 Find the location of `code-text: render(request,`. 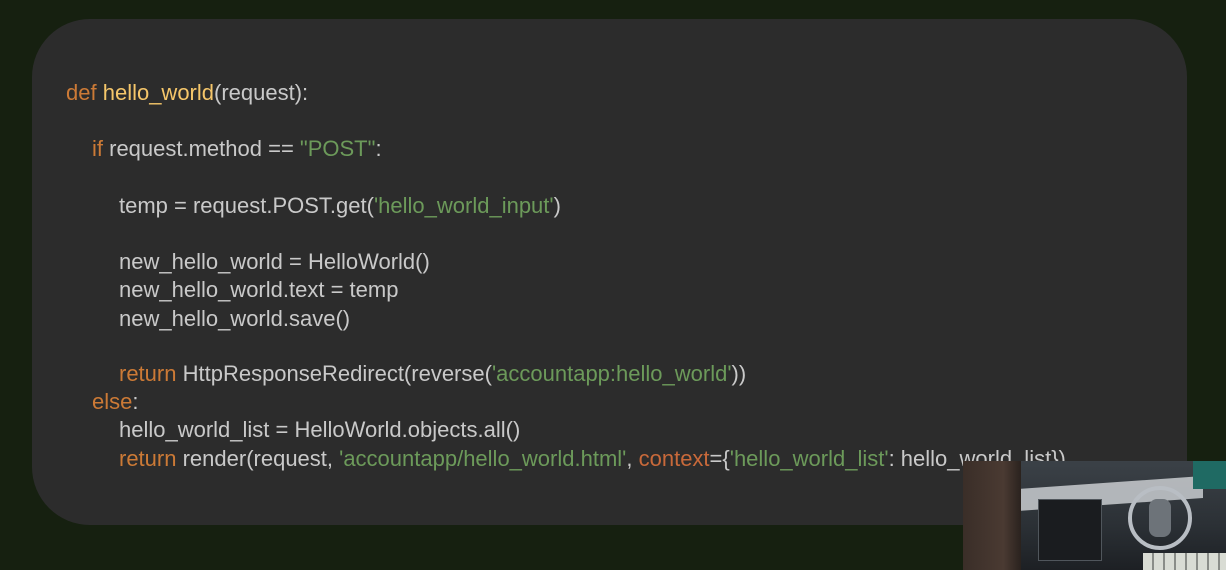

code-text: render(request, is located at coordinates (258, 458).